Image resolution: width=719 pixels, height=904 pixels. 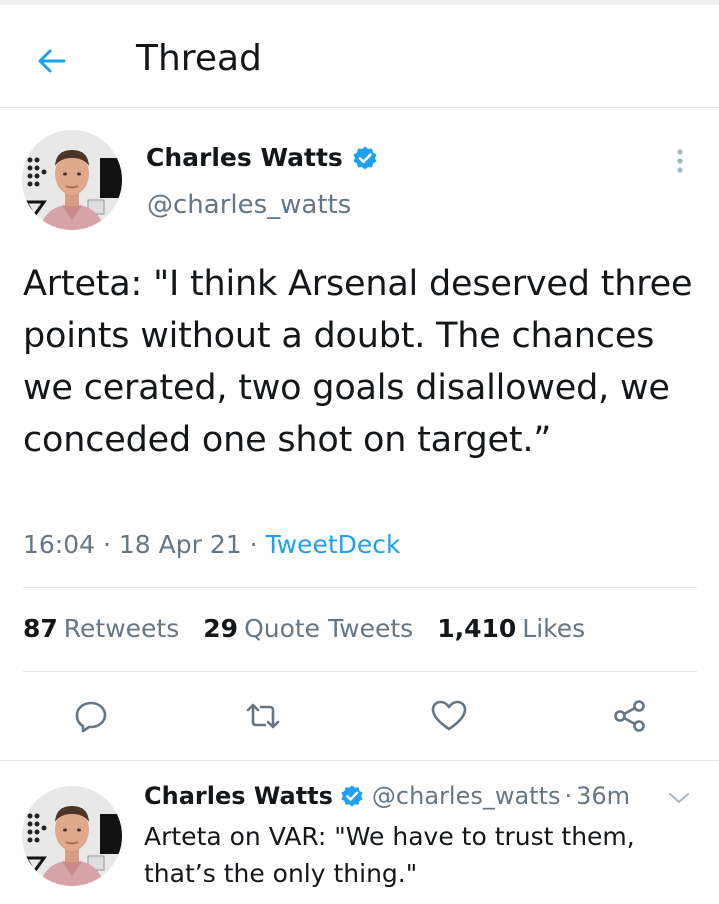 I want to click on reply-header: Charles Watts @charles_watts · 36m, so click(x=387, y=796).